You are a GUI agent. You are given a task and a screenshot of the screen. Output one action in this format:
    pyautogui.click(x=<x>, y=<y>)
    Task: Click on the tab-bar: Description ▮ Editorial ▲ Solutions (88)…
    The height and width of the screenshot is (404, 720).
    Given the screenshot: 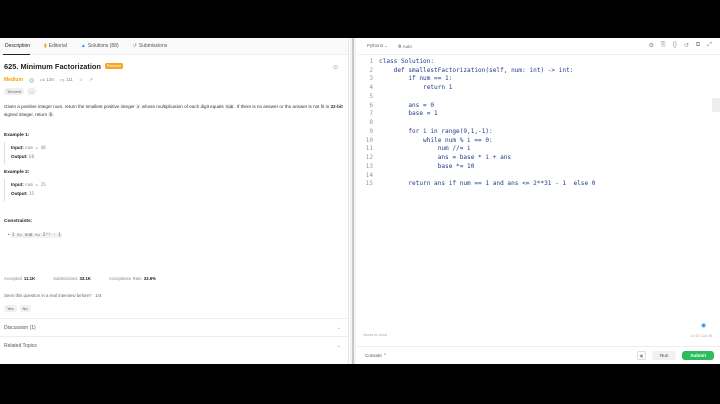 What is the action you would take?
    pyautogui.click(x=174, y=46)
    